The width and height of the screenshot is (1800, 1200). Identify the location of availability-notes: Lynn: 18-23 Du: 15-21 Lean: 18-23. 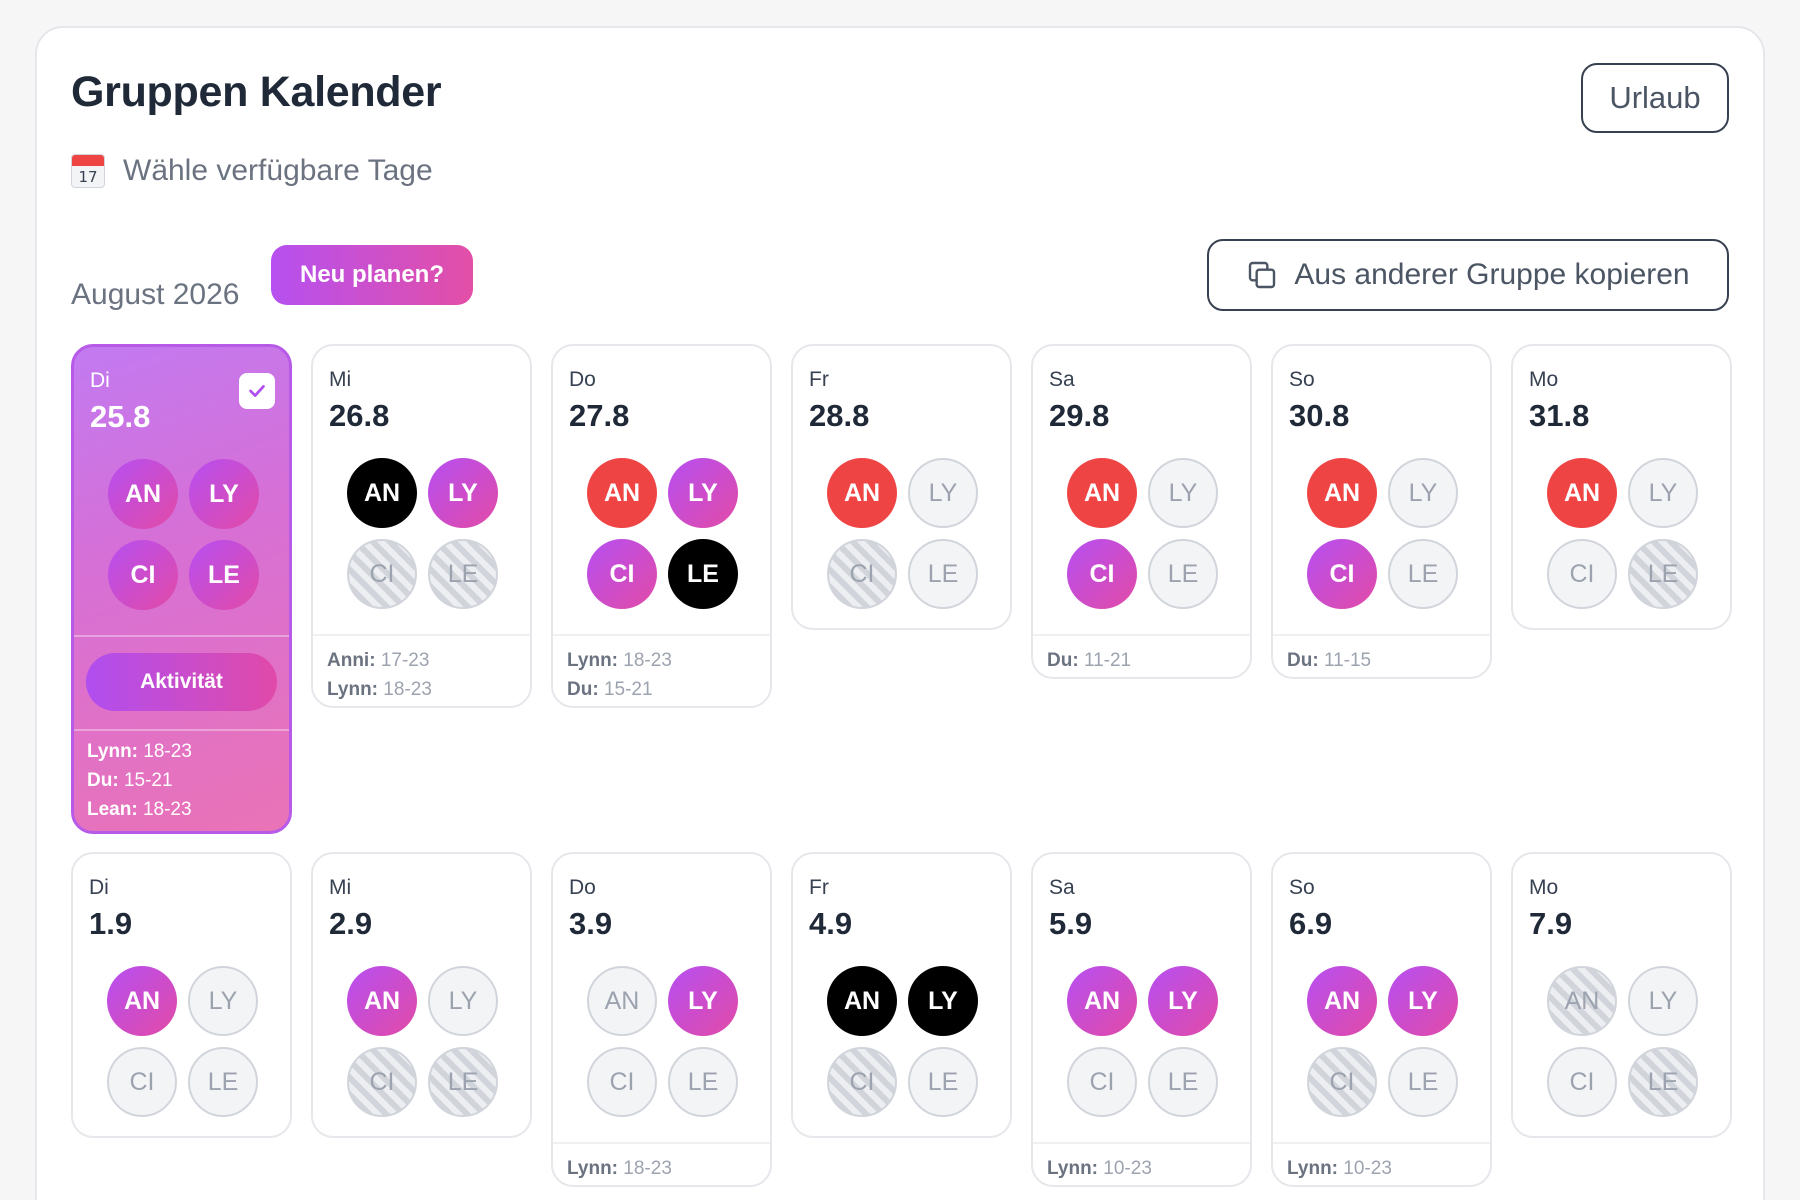
(139, 780).